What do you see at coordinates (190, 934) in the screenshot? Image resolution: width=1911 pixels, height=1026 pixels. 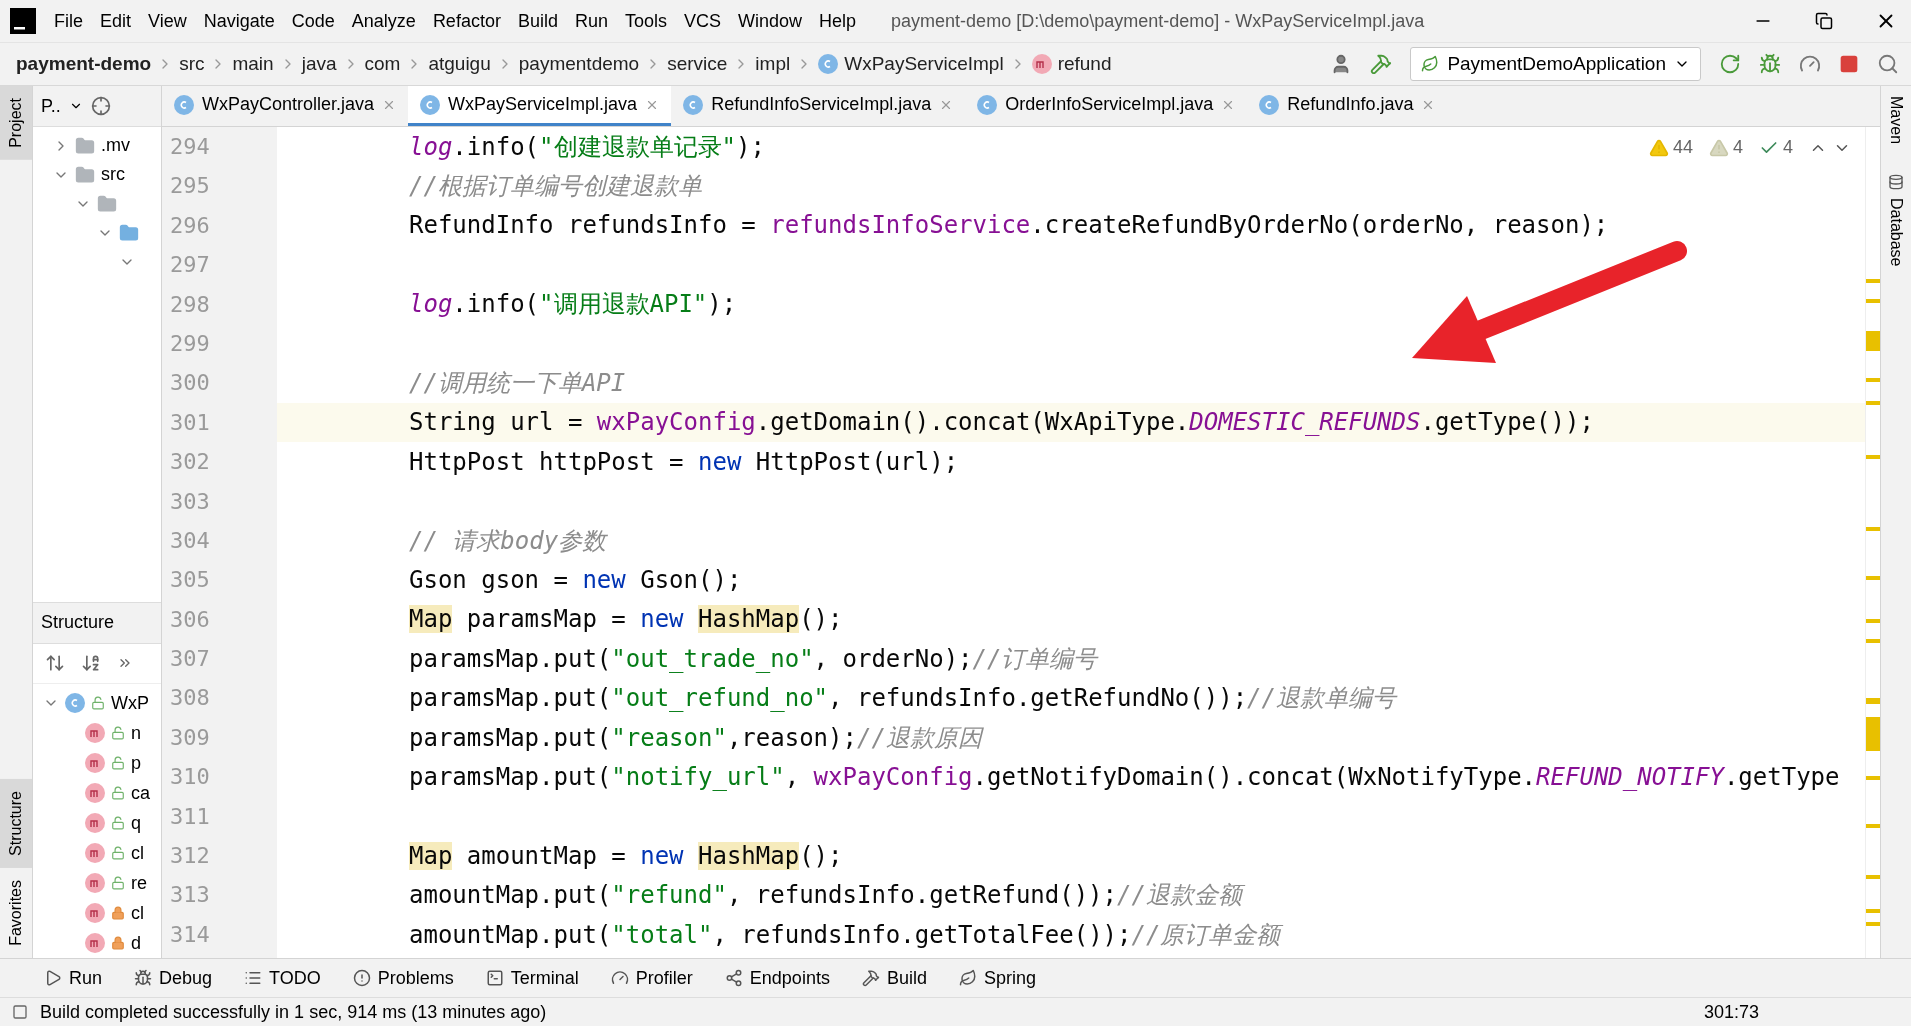 I see `line-number: 314` at bounding box center [190, 934].